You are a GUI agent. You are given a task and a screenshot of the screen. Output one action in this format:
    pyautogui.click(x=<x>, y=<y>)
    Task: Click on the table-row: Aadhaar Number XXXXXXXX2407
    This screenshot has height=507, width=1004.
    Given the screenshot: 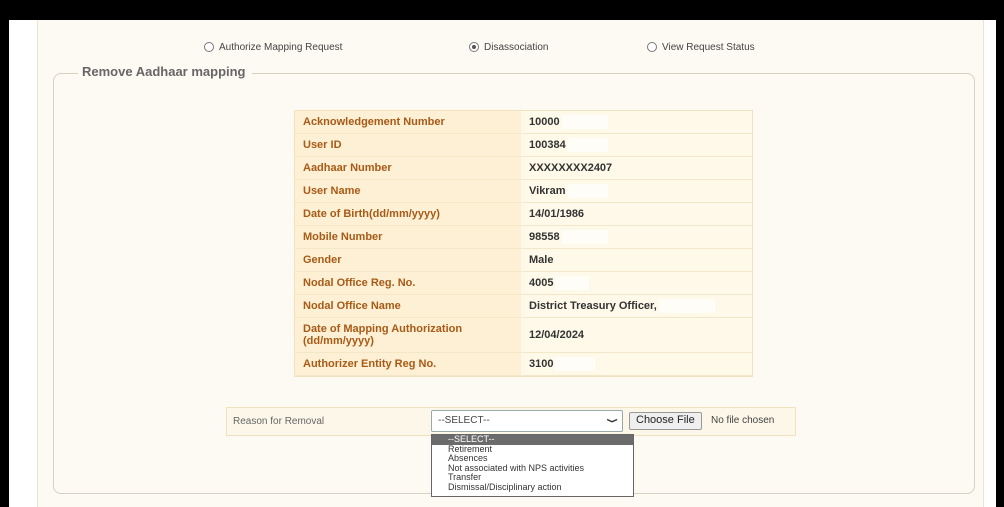 What is the action you would take?
    pyautogui.click(x=523, y=168)
    